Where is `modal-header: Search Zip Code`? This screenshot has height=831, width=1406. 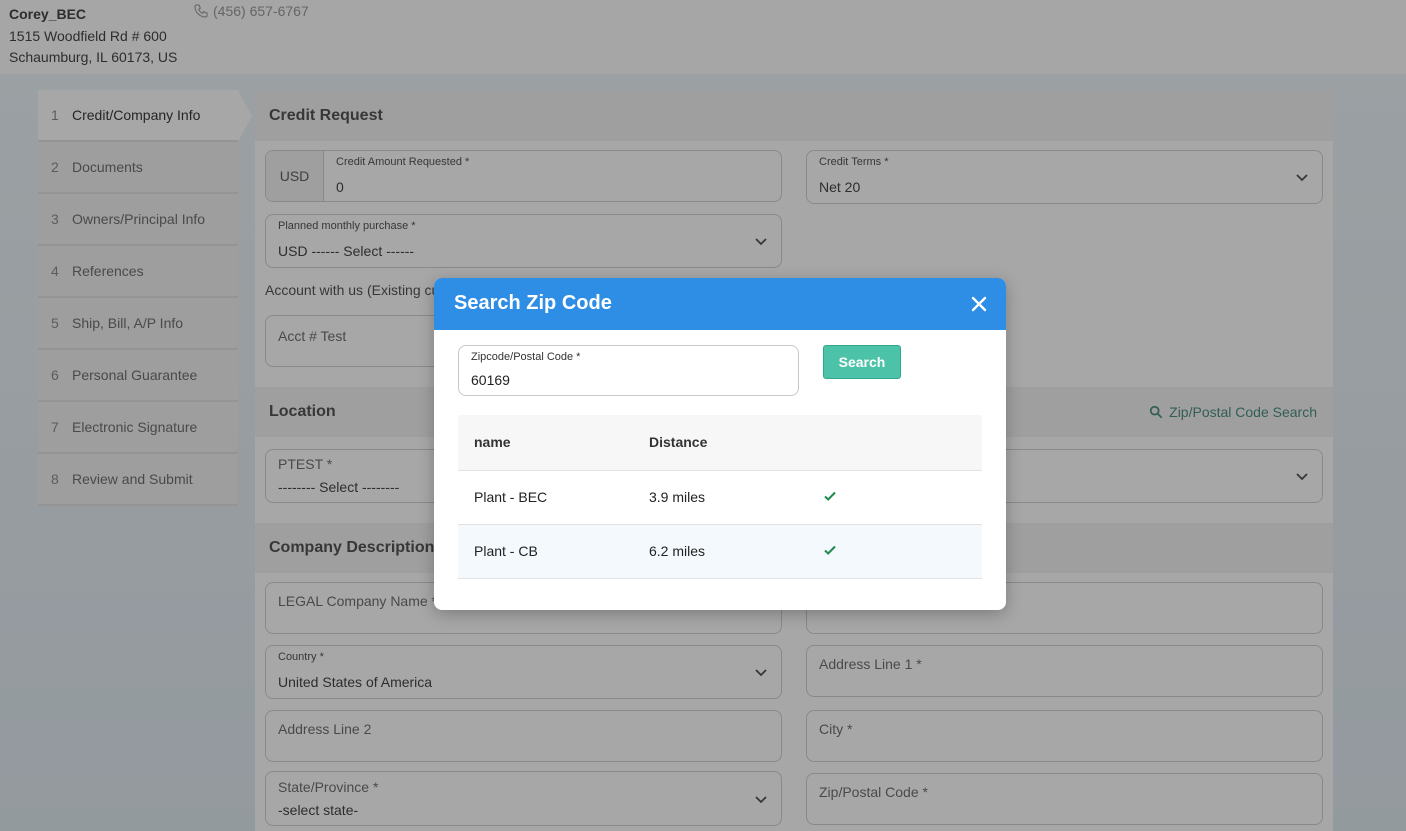
modal-header: Search Zip Code is located at coordinates (720, 304).